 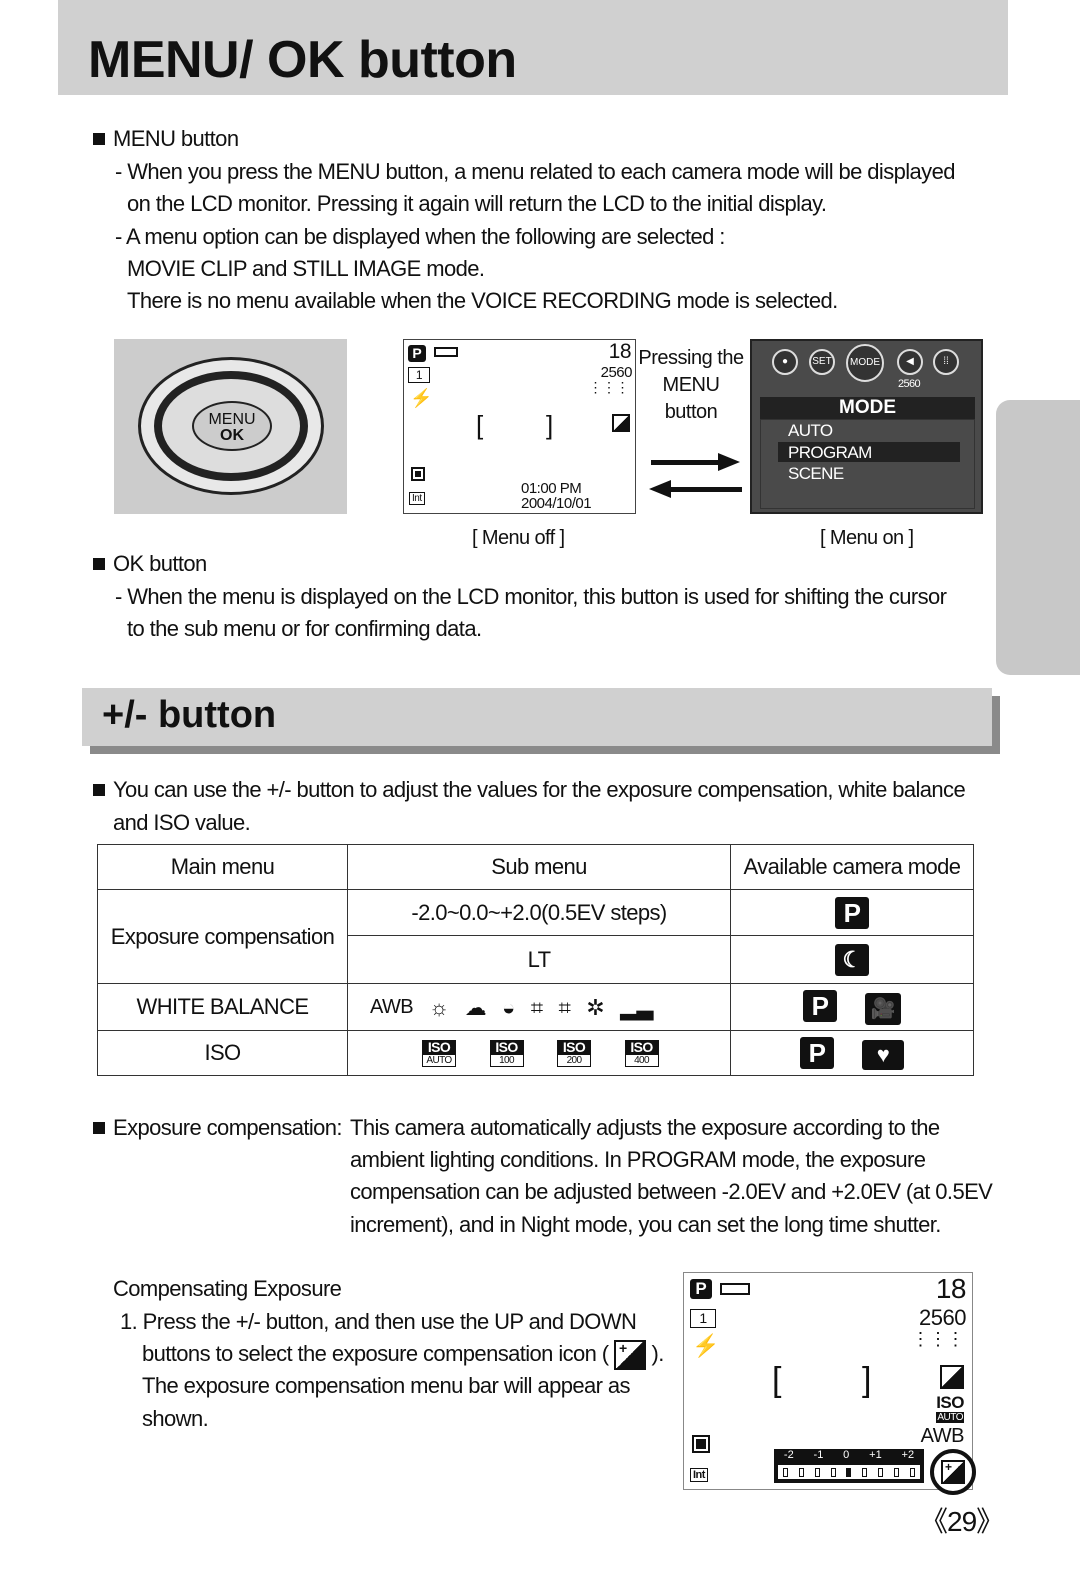 I want to click on menu-line: MOVIE CLIP and STILL IMAGE mode., so click(x=306, y=268).